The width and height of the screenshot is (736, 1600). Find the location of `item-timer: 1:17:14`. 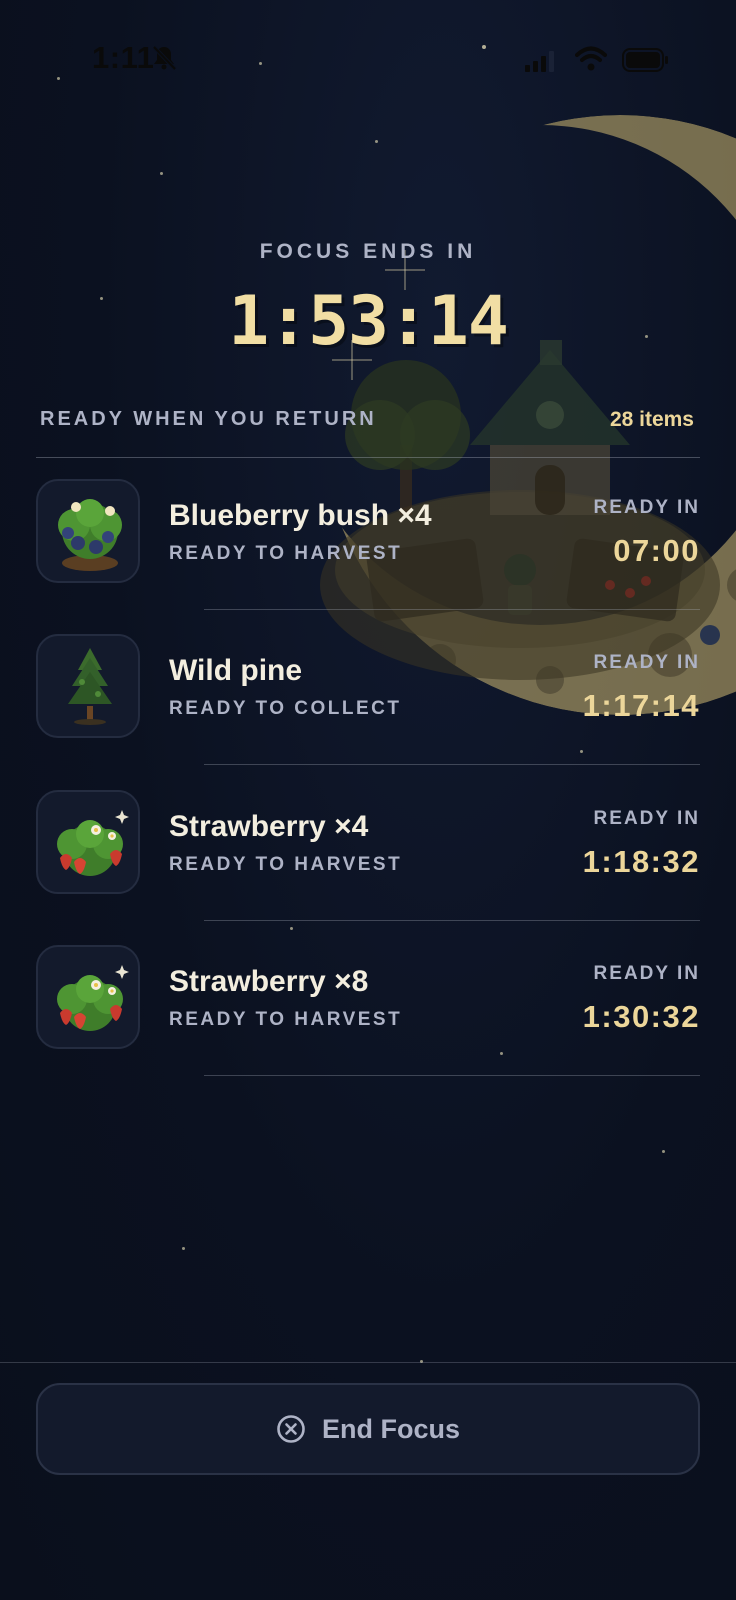

item-timer: 1:17:14 is located at coordinates (641, 705).